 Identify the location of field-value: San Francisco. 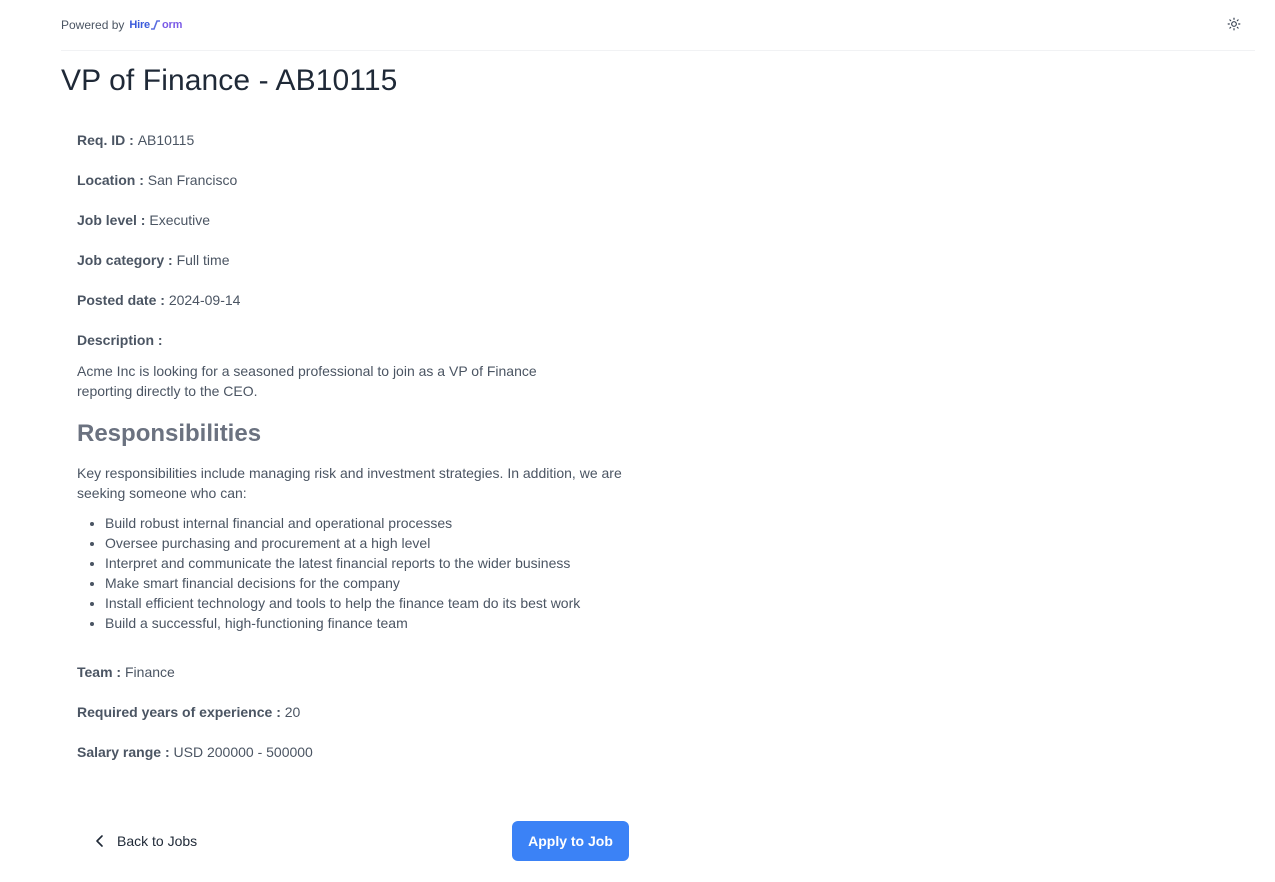
(192, 180).